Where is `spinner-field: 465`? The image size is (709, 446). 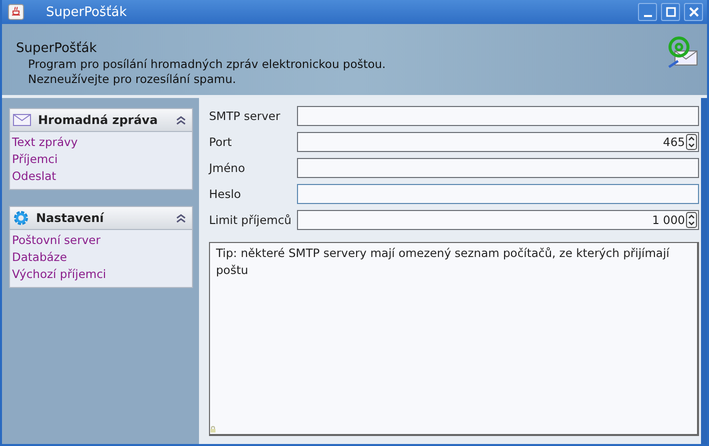
spinner-field: 465 is located at coordinates (498, 142).